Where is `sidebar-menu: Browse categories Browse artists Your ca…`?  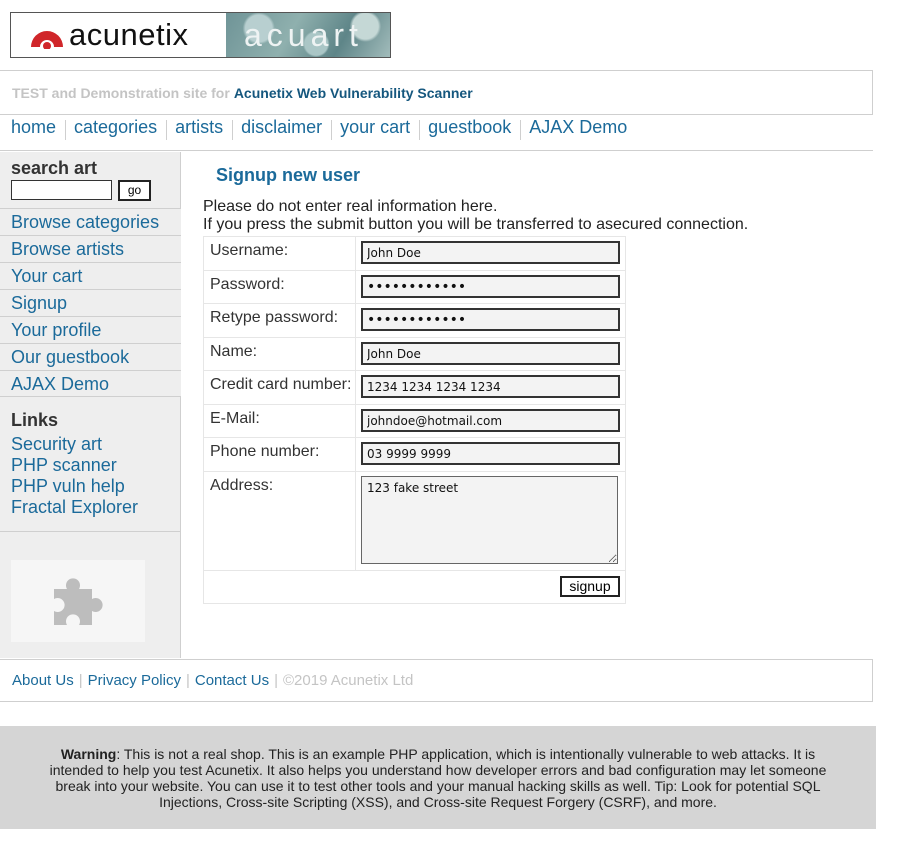 sidebar-menu: Browse categories Browse artists Your ca… is located at coordinates (90, 302).